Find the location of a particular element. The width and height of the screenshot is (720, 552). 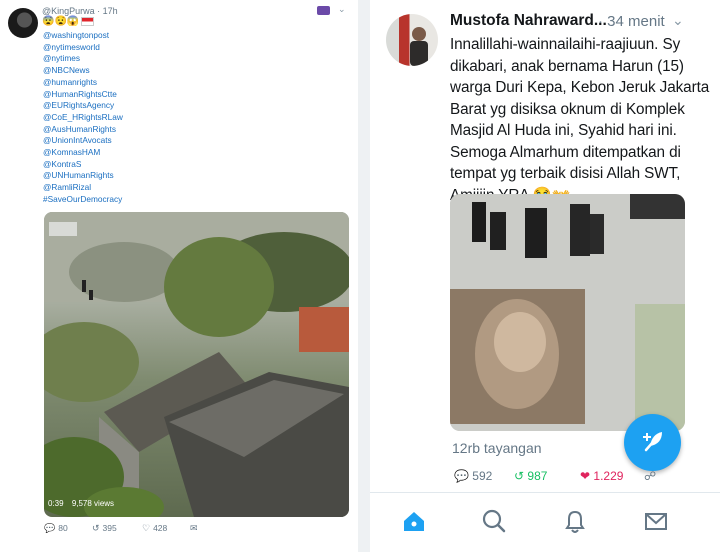

notifications-icon is located at coordinates (575, 521).